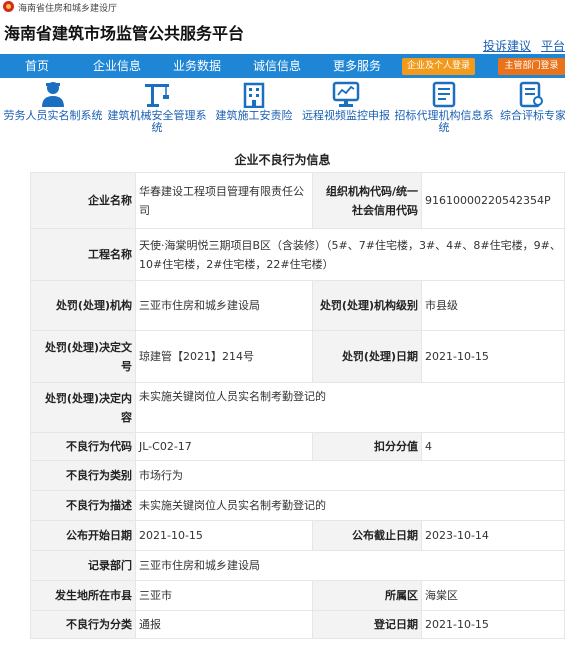 This screenshot has width=565, height=648. What do you see at coordinates (367, 305) in the screenshot?
I see `field-label: 处罚(处理)机构级别` at bounding box center [367, 305].